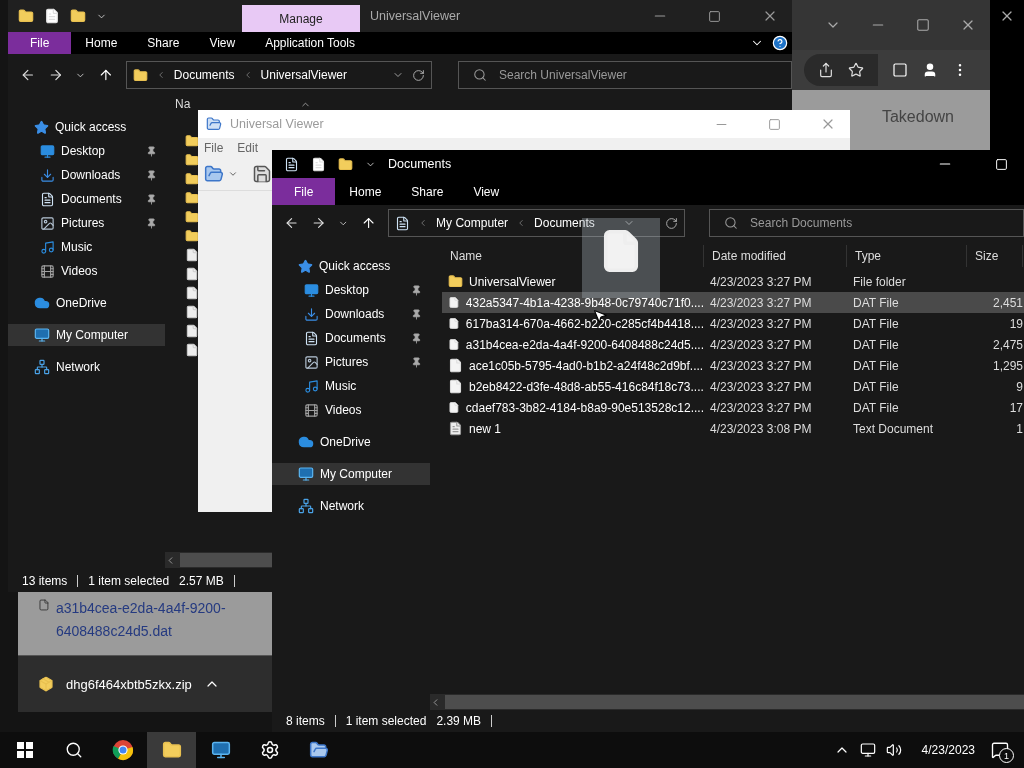 This screenshot has height=768, width=1024. What do you see at coordinates (226, 560) in the screenshot?
I see `scrollbar-thumb` at bounding box center [226, 560].